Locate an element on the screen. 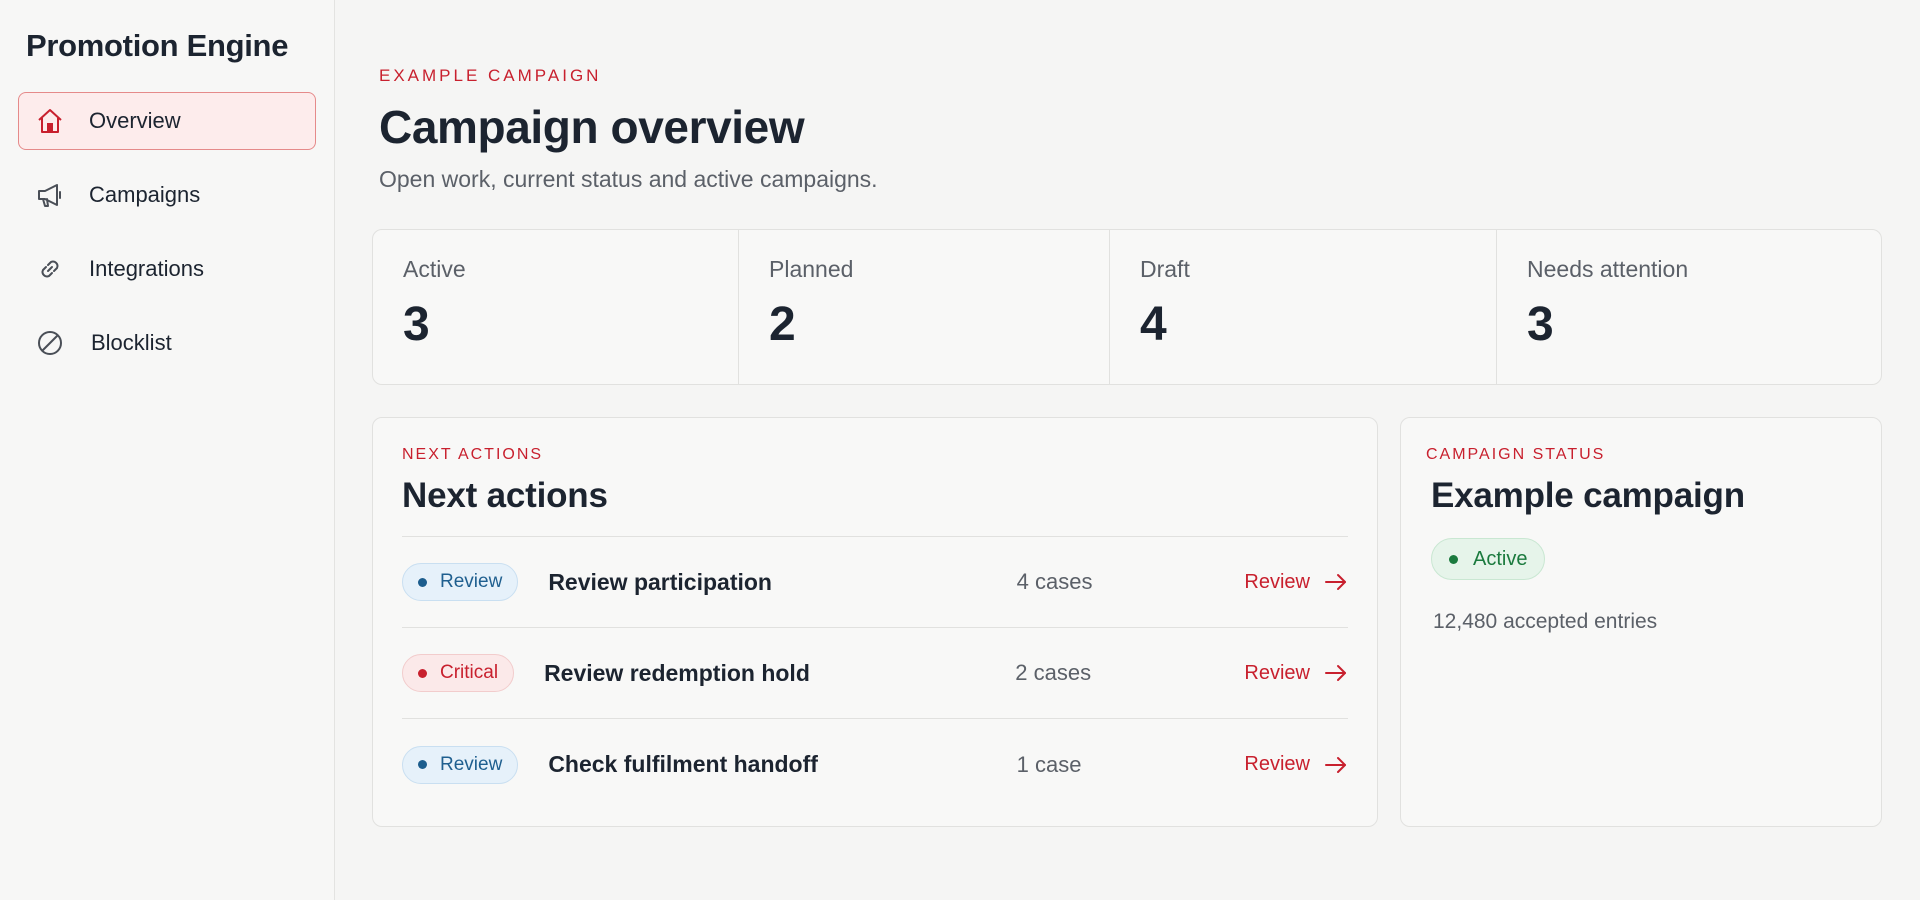 This screenshot has width=1920, height=900. accepted-entries: 12,480 accepted entries is located at coordinates (1545, 621).